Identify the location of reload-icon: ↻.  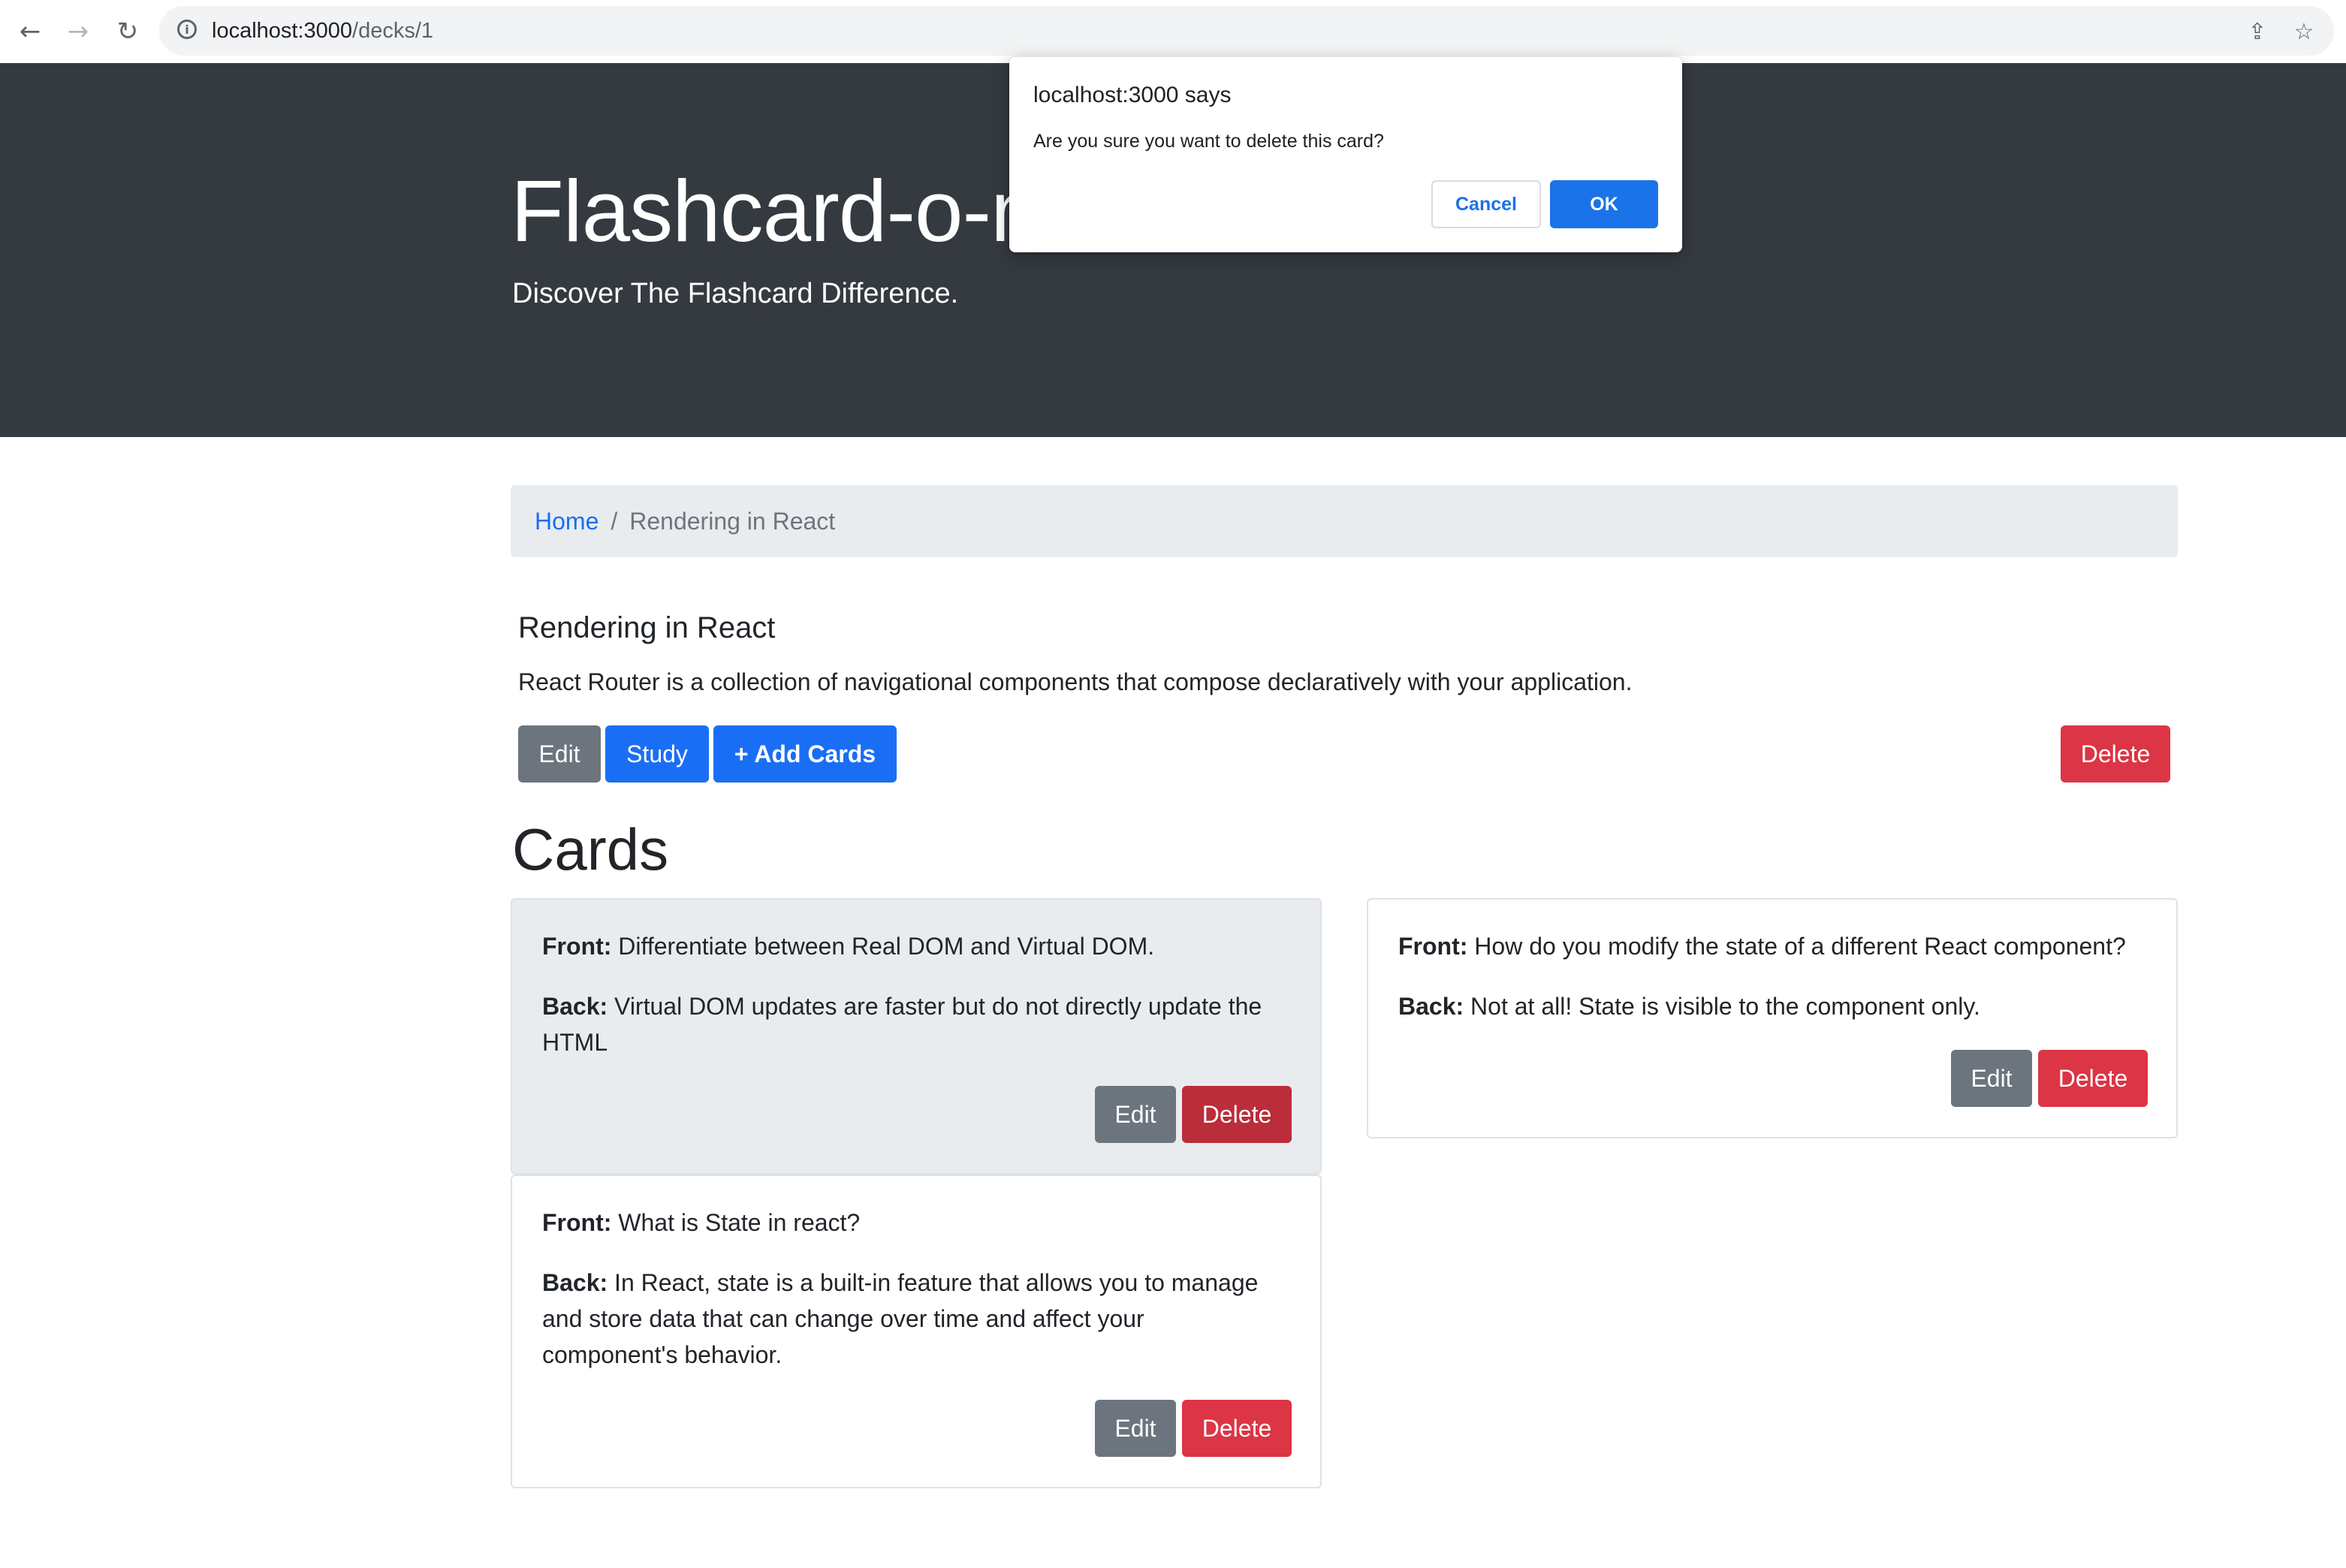
(128, 32).